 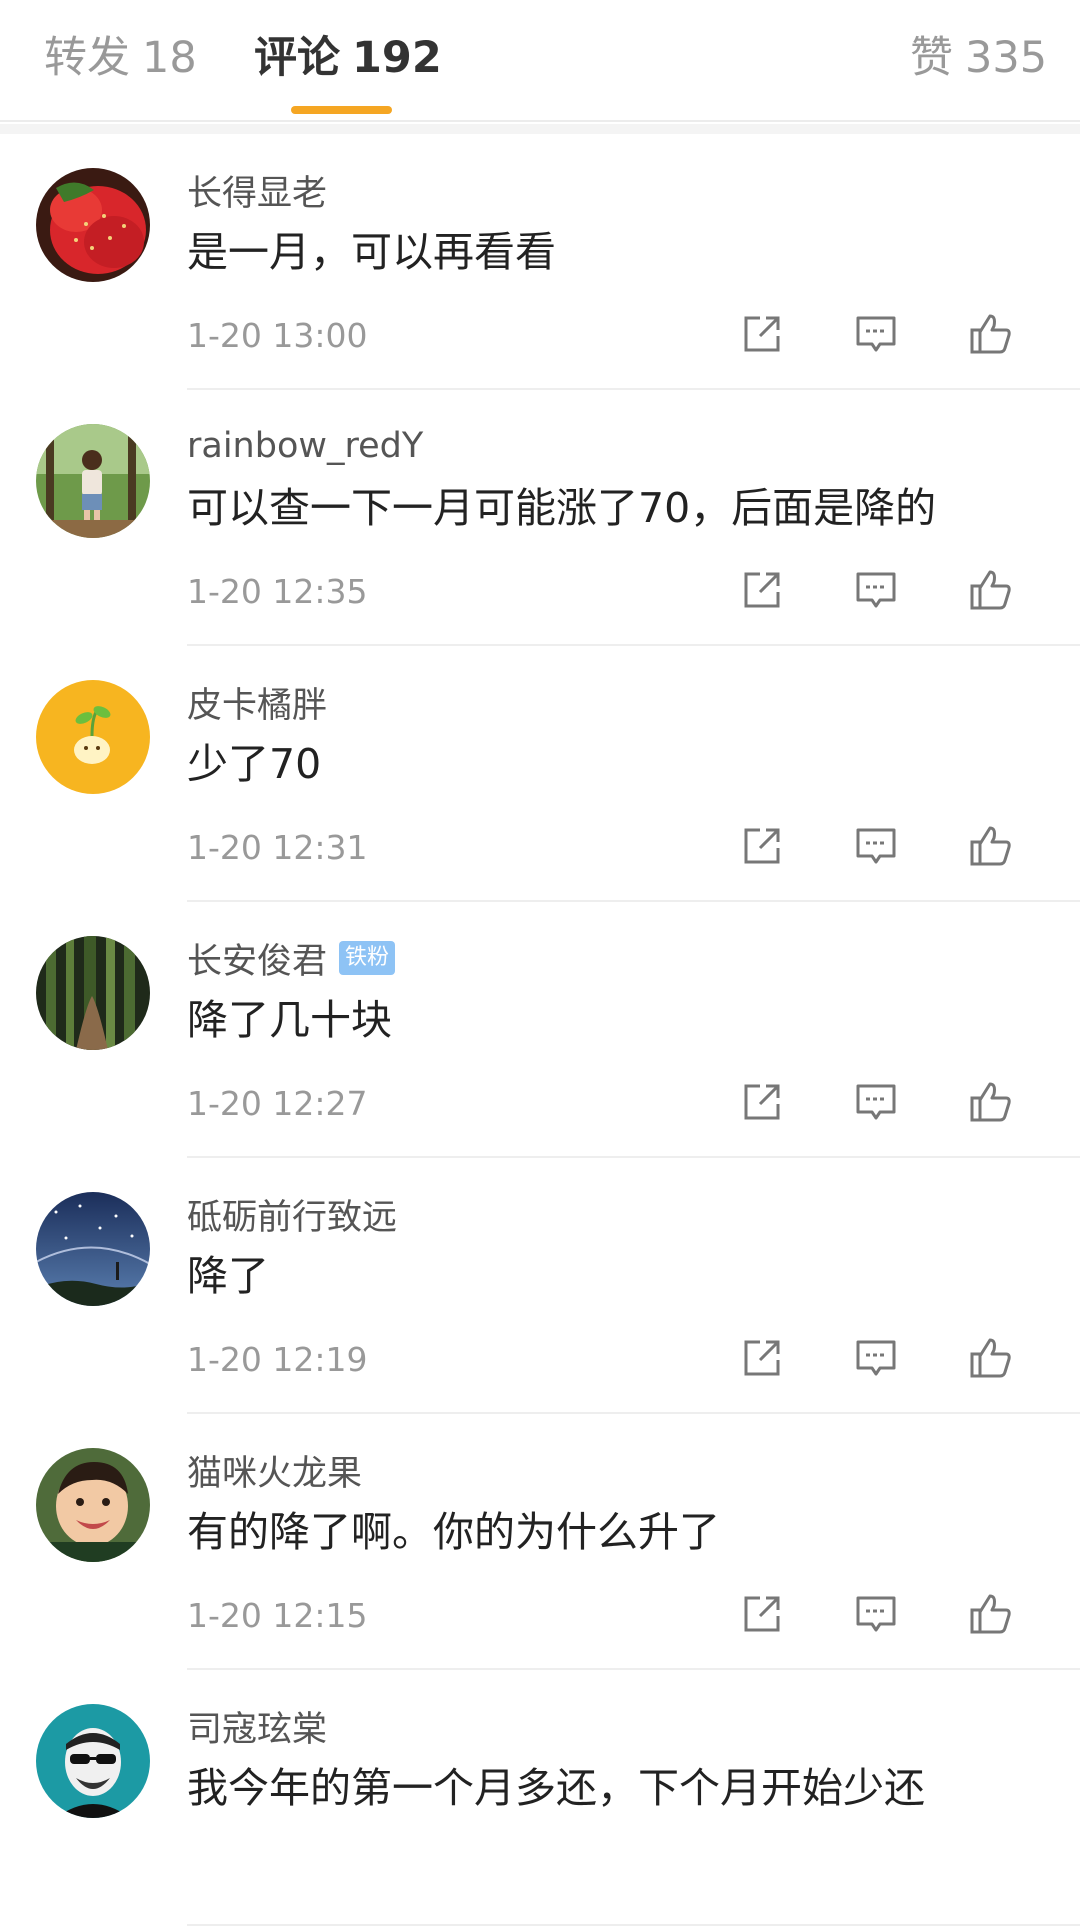 What do you see at coordinates (87, 58) in the screenshot?
I see `tab-reposts-label: 转发` at bounding box center [87, 58].